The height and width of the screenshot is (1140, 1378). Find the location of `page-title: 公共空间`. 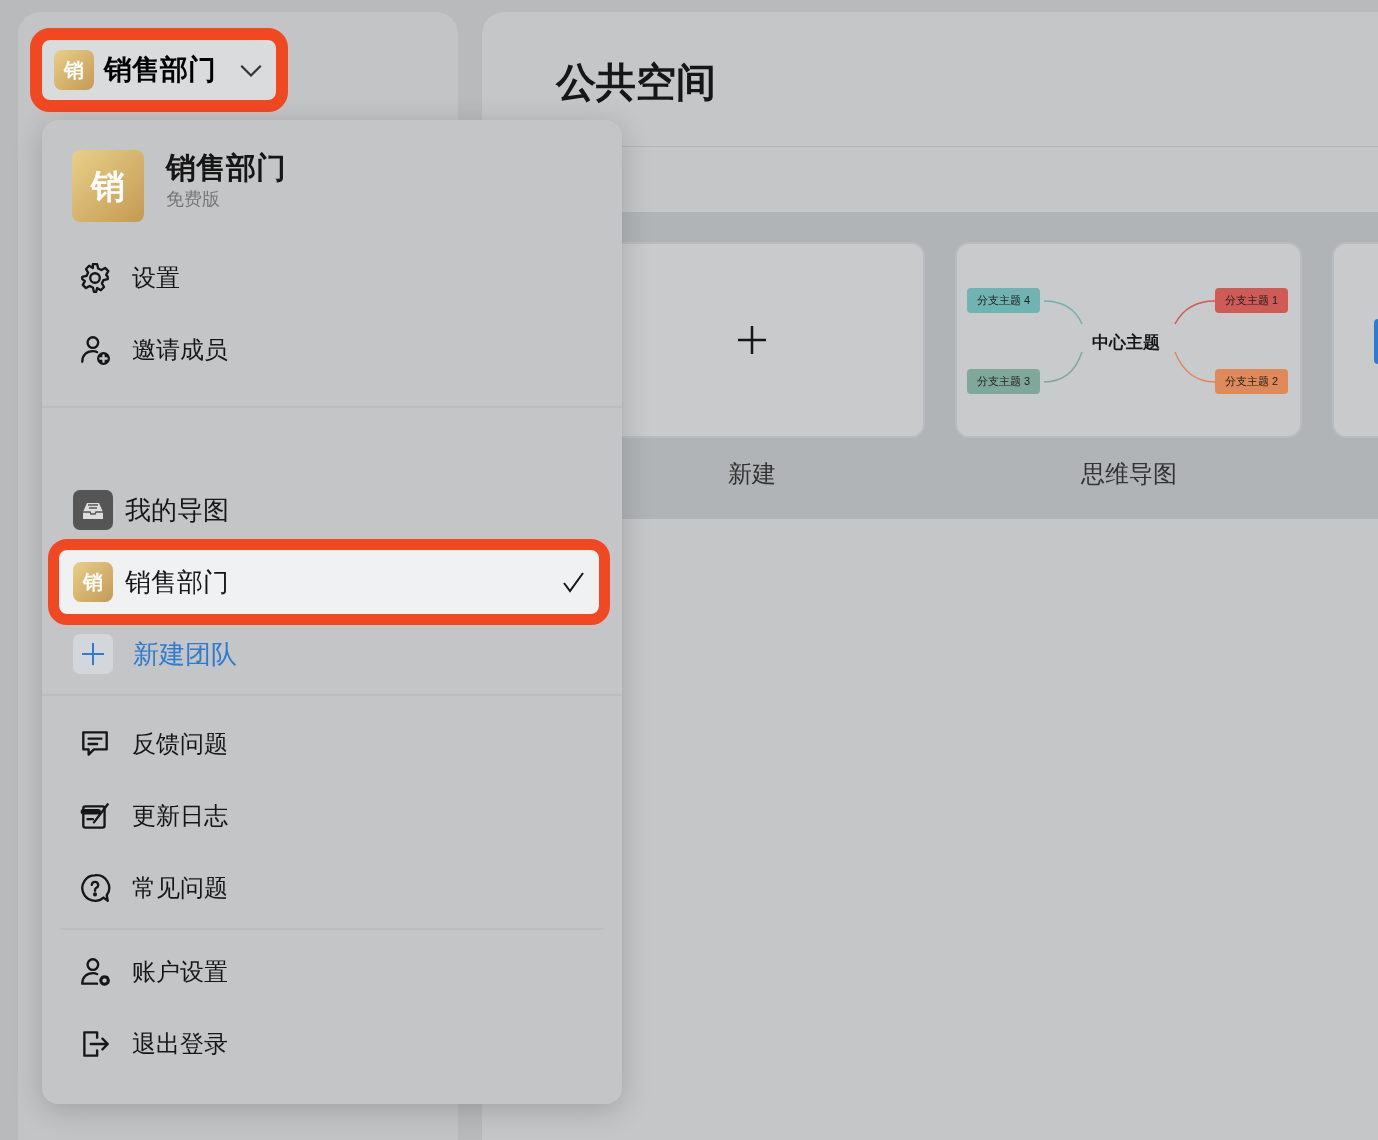

page-title: 公共空间 is located at coordinates (636, 82).